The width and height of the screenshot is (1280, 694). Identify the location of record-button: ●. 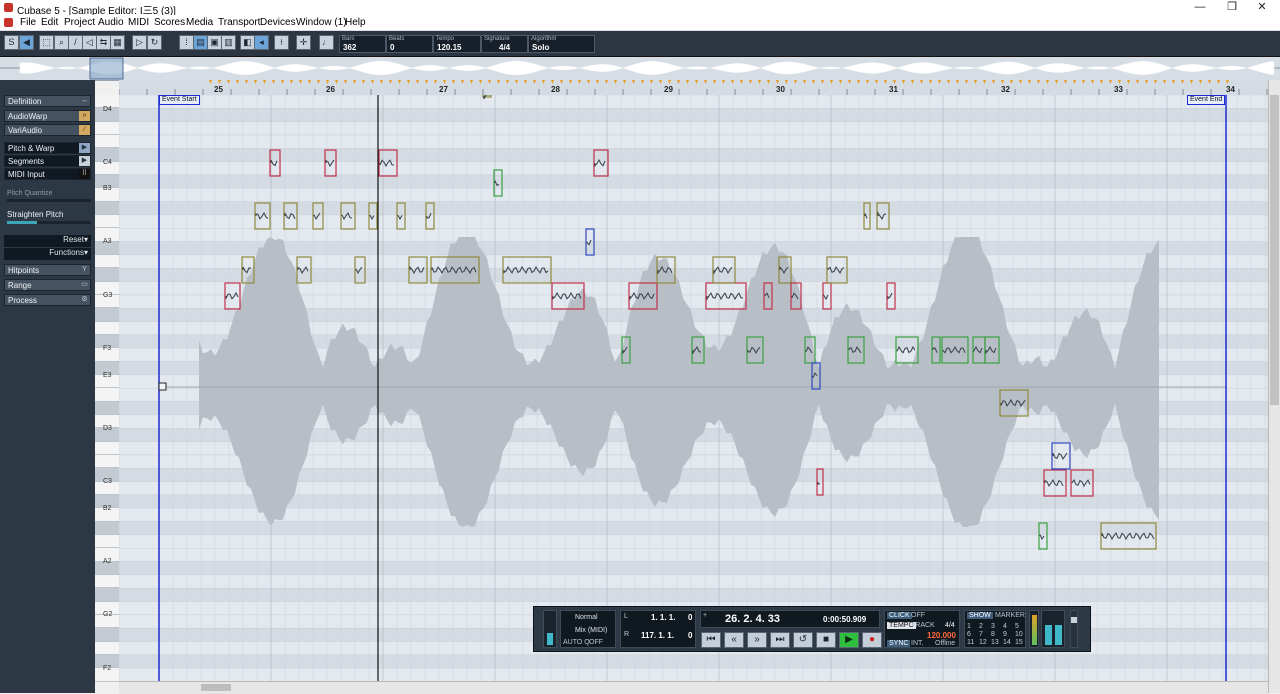
(872, 640).